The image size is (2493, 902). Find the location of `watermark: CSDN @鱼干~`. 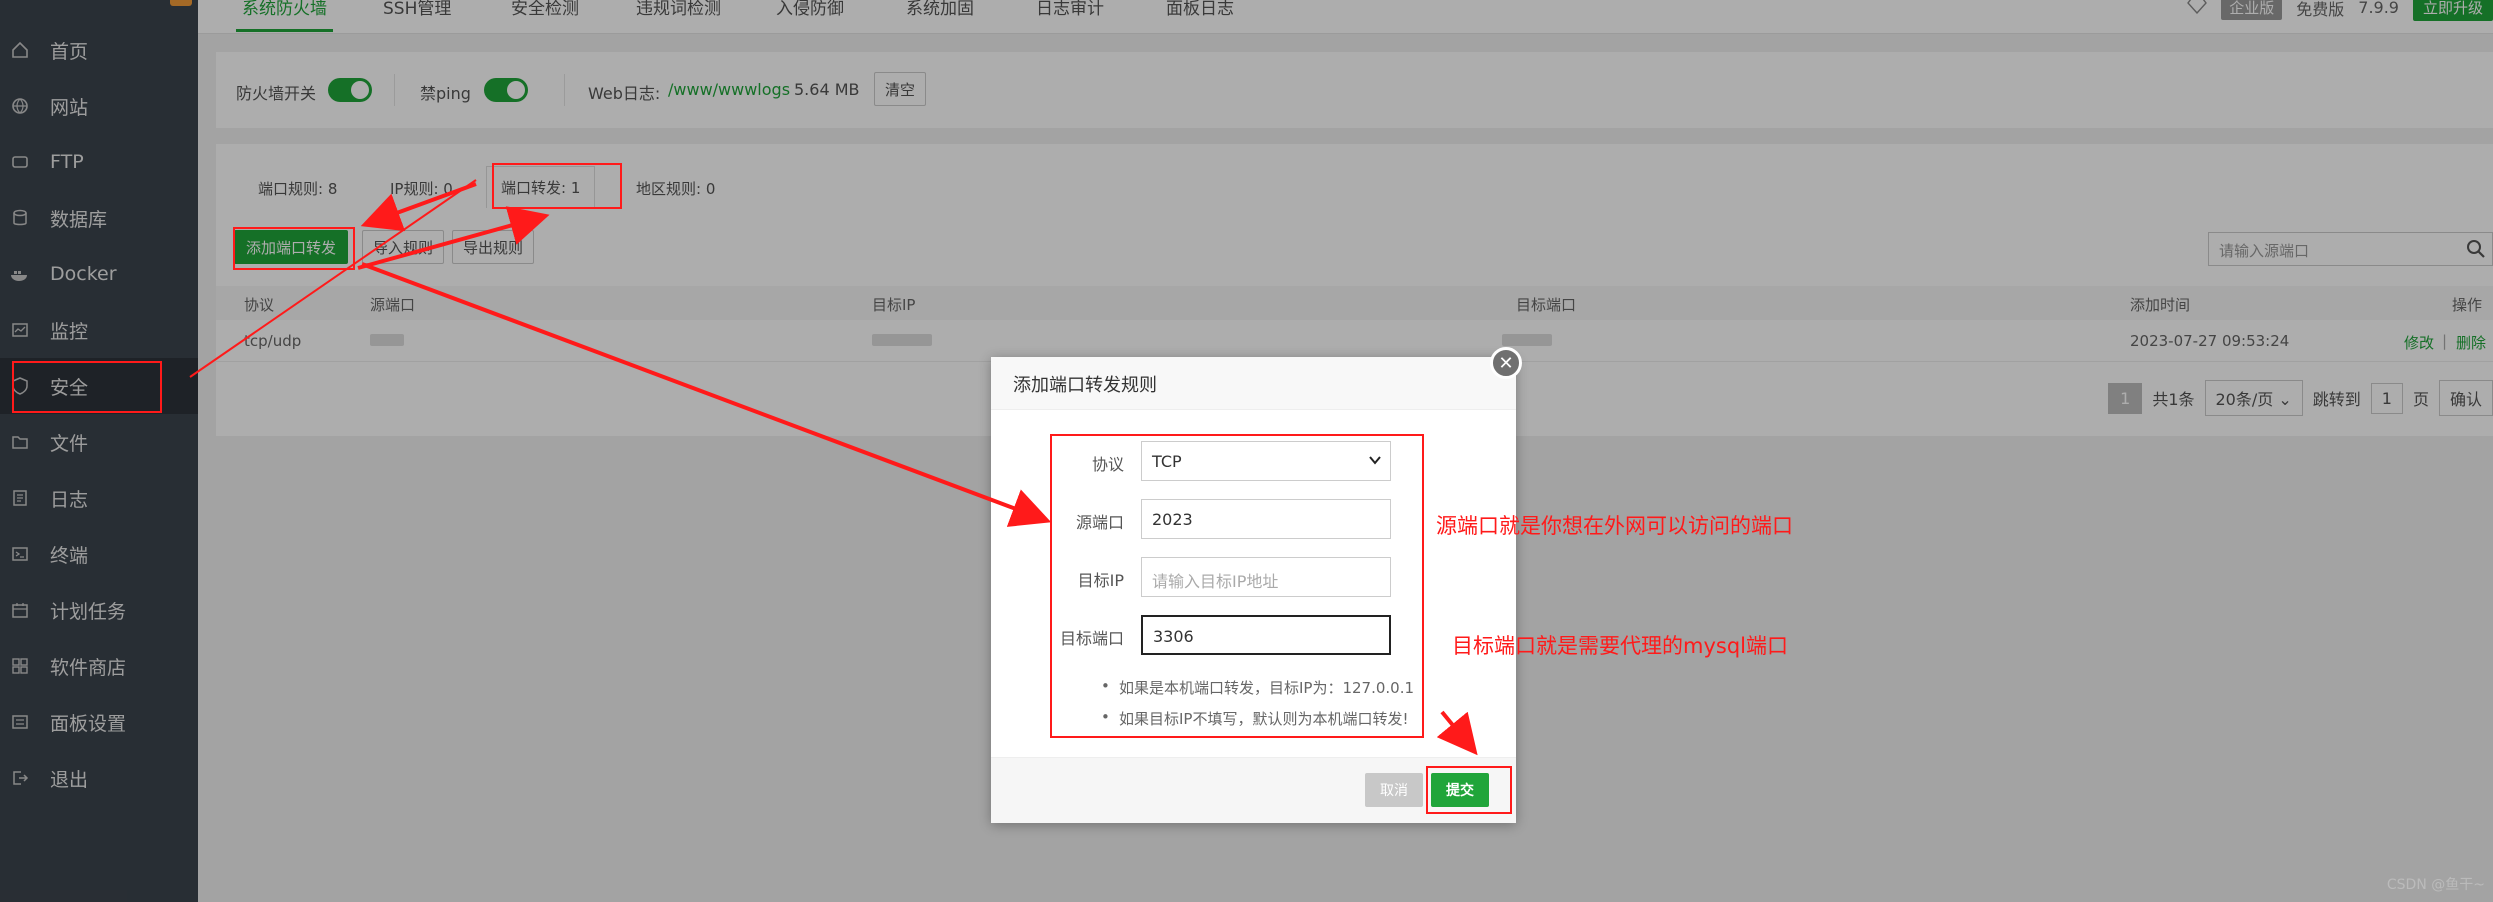

watermark: CSDN @鱼干~ is located at coordinates (2435, 885).